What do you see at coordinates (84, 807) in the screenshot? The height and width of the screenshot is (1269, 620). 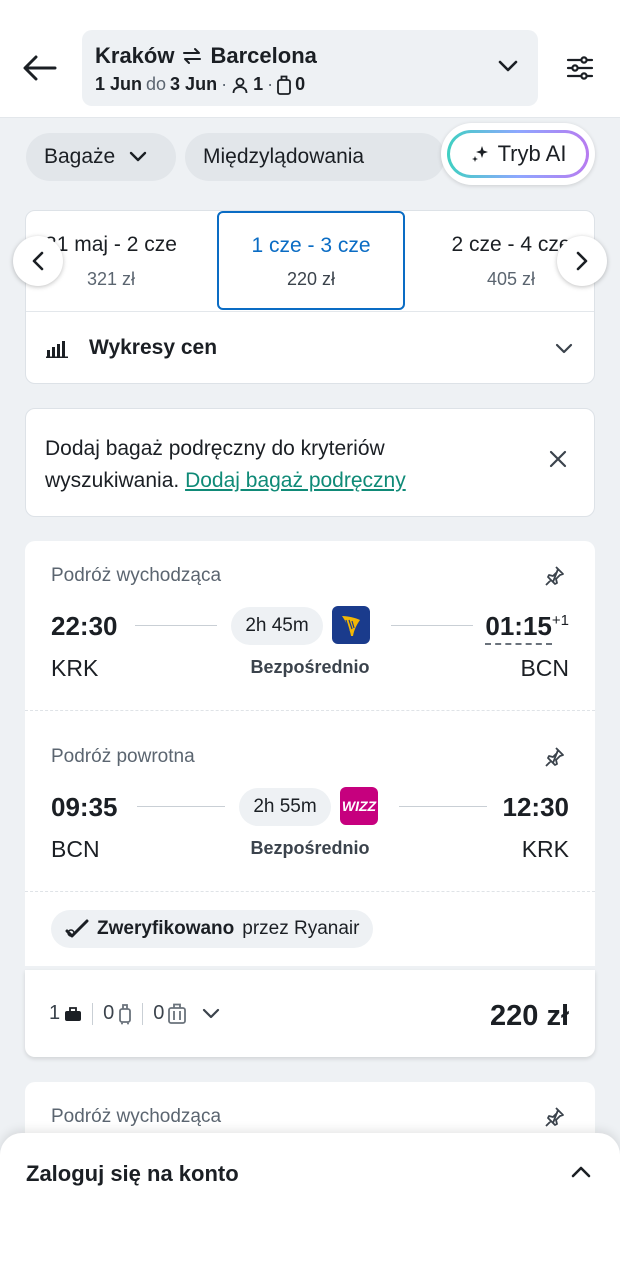 I see `departure-time: 09:35` at bounding box center [84, 807].